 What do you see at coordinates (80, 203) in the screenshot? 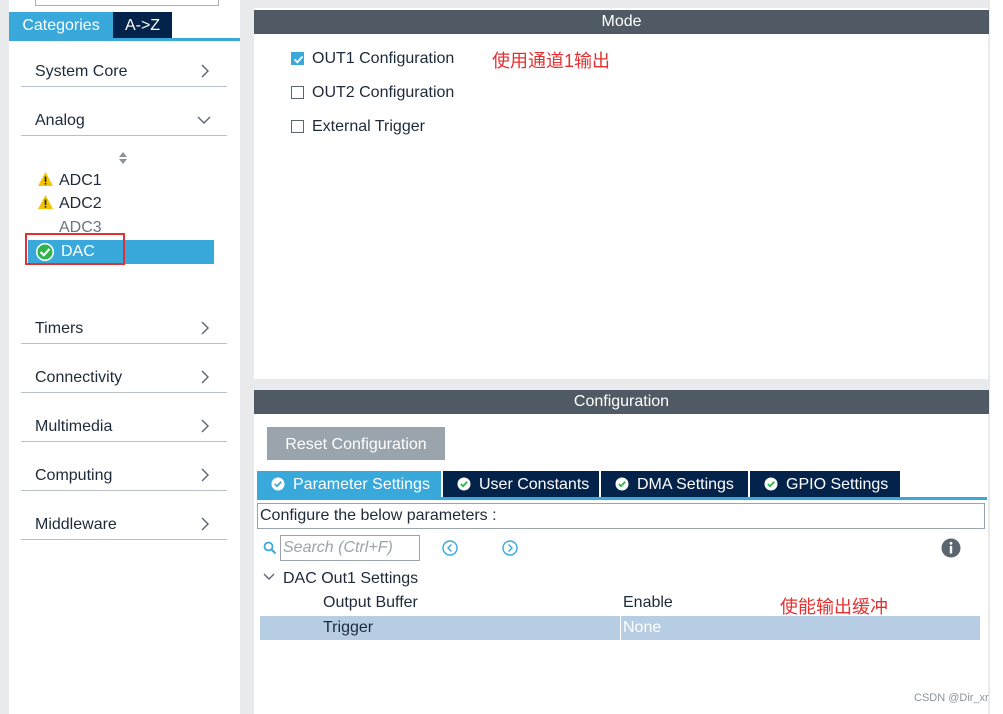
I see `analog-item-label: ADC2` at bounding box center [80, 203].